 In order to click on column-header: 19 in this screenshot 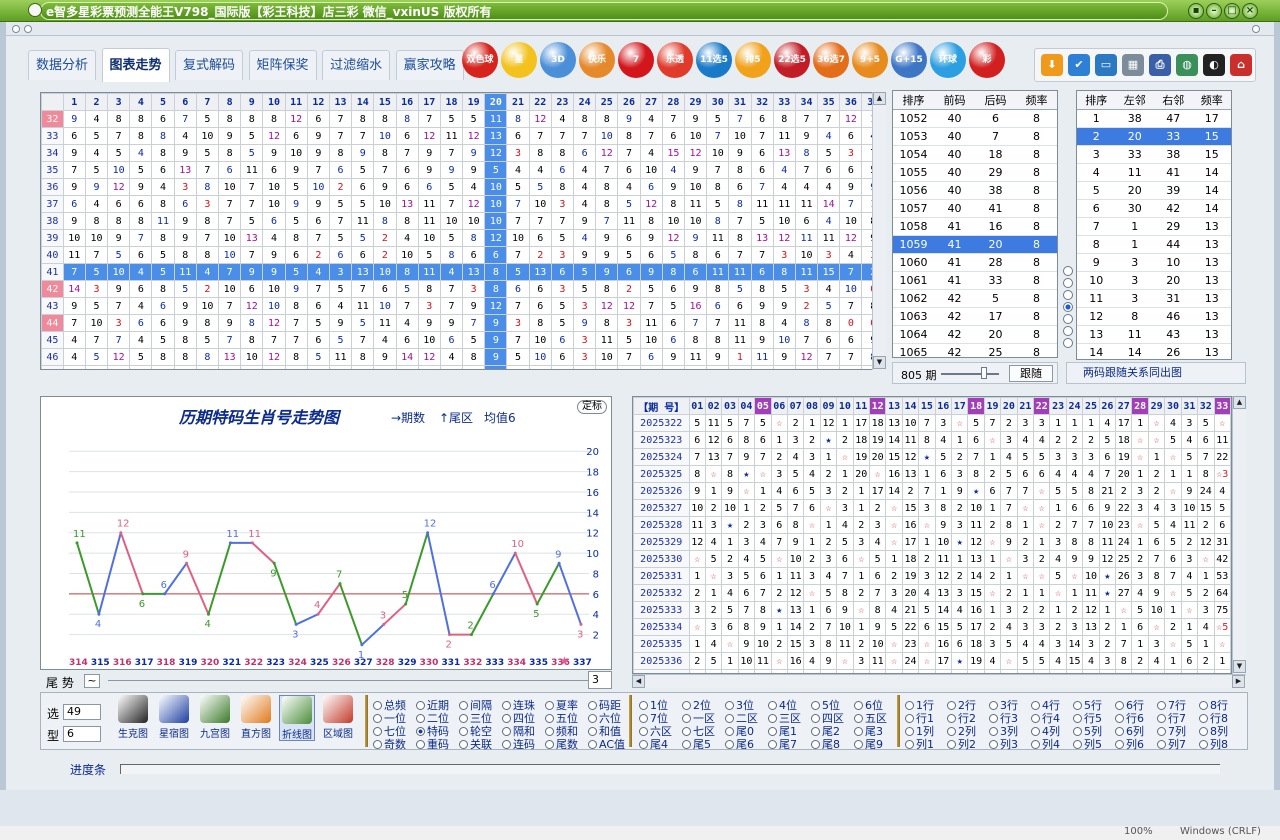, I will do `click(474, 102)`.